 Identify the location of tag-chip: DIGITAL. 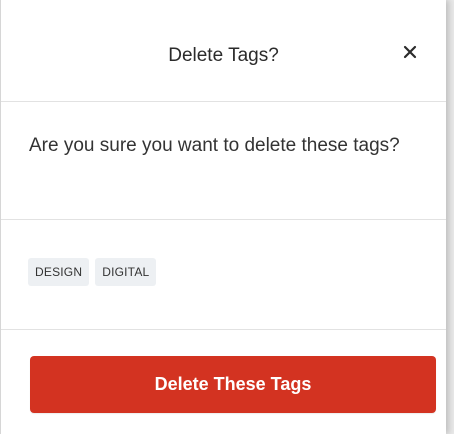
(126, 272).